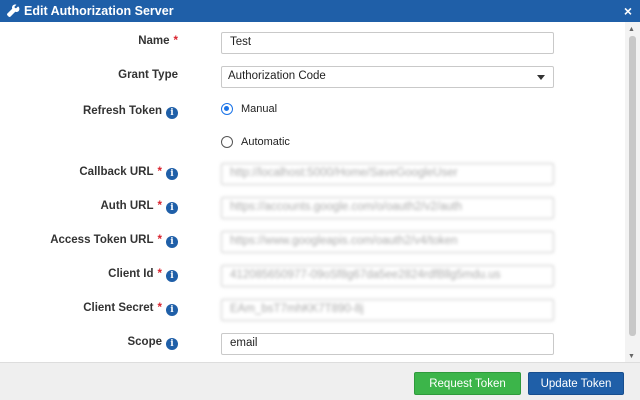  What do you see at coordinates (277, 76) in the screenshot?
I see `grant-type-value: Authorization Code` at bounding box center [277, 76].